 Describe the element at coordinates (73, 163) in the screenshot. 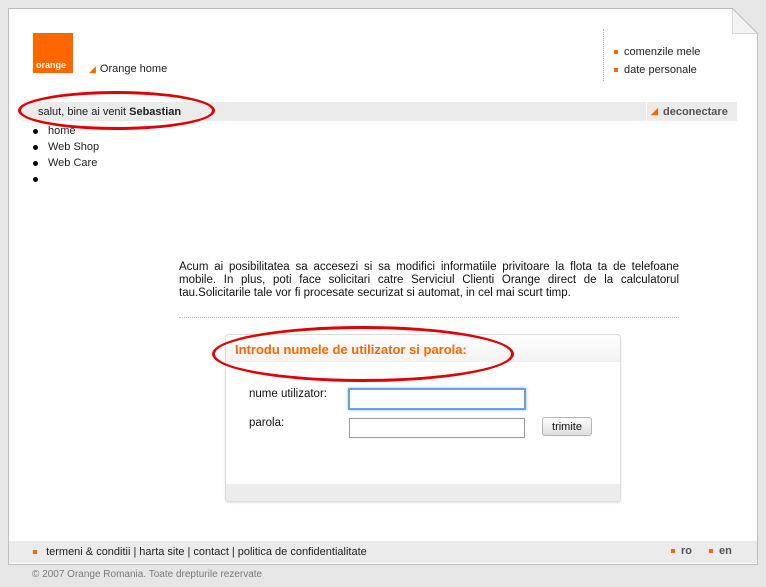

I see `nav-item-label: Web Care` at that location.